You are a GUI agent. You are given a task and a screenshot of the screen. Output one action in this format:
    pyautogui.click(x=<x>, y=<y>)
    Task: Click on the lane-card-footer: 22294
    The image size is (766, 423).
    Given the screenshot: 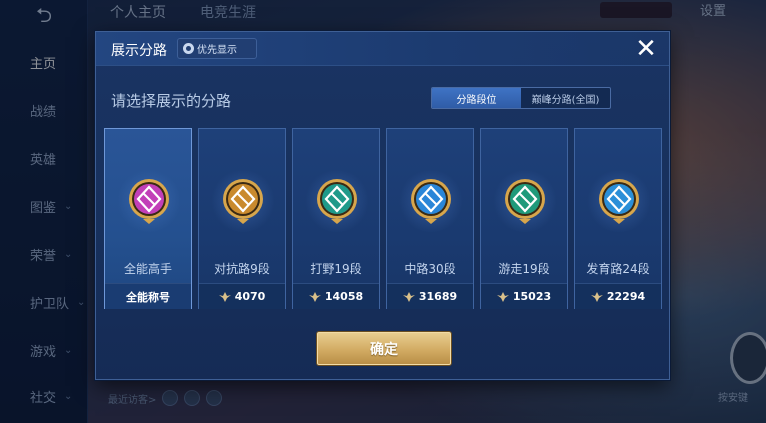 What is the action you would take?
    pyautogui.click(x=618, y=296)
    